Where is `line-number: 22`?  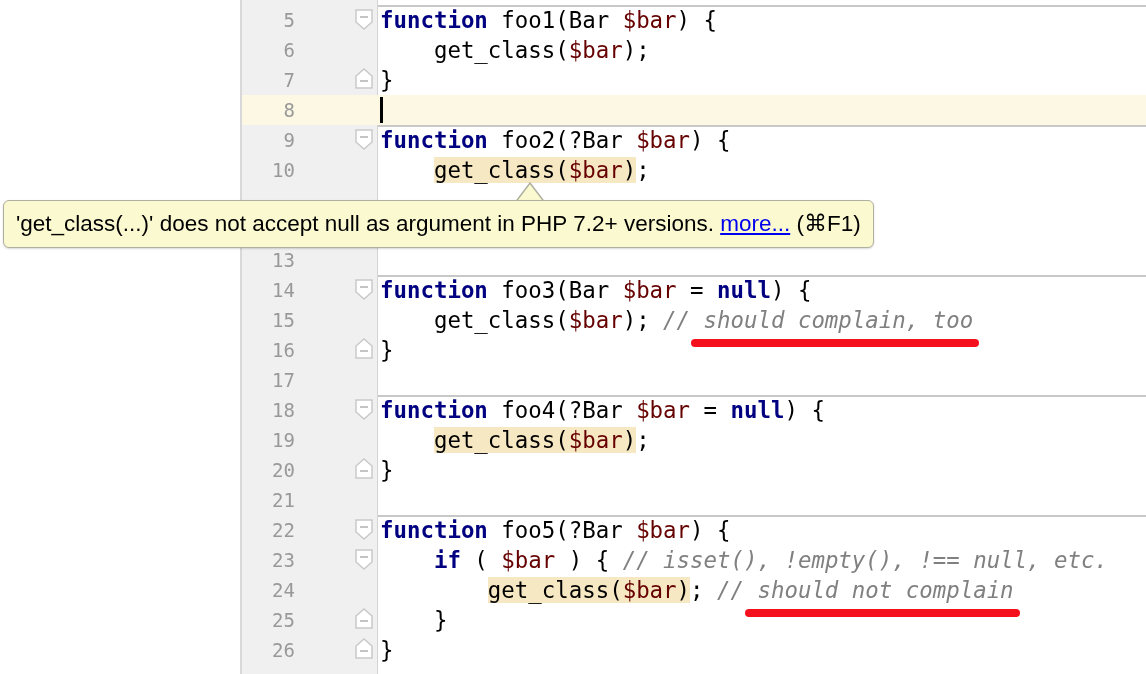
line-number: 22 is located at coordinates (283, 530).